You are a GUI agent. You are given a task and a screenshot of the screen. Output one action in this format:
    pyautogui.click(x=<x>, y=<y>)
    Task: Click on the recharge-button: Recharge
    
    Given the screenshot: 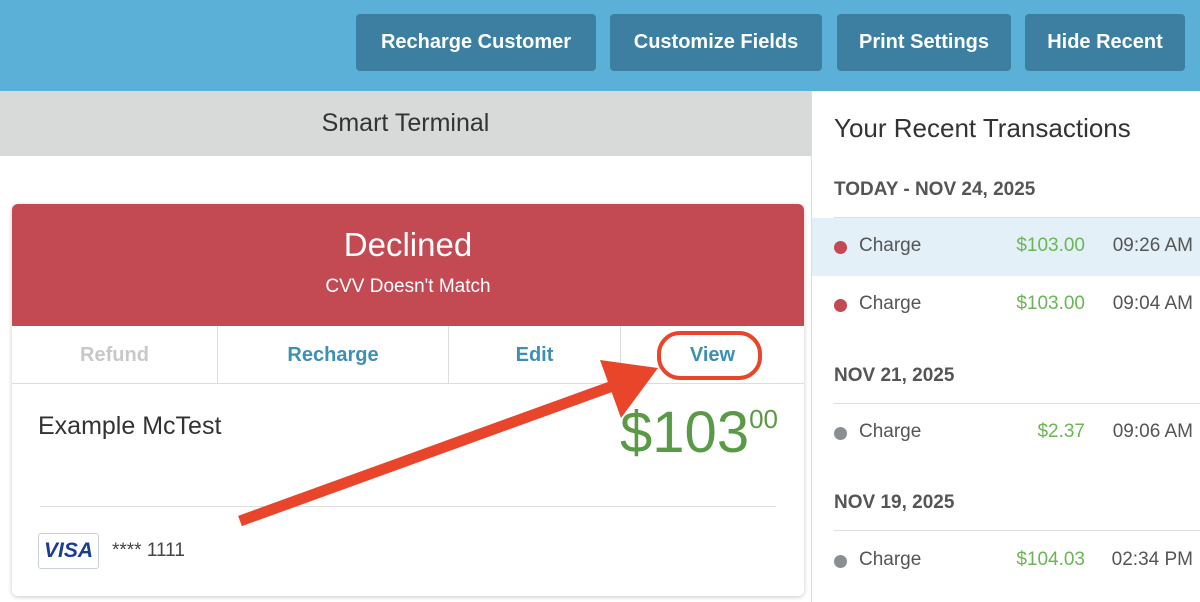 What is the action you would take?
    pyautogui.click(x=333, y=355)
    